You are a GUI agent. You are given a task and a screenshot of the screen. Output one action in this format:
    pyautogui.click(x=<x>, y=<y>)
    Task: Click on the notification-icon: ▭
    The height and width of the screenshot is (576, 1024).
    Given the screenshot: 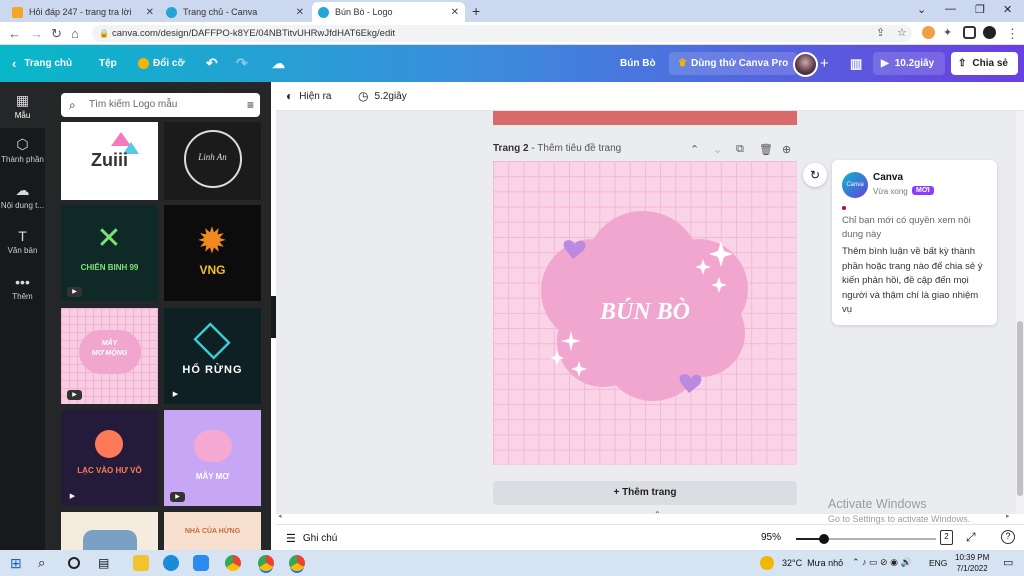 What is the action you would take?
    pyautogui.click(x=1008, y=562)
    